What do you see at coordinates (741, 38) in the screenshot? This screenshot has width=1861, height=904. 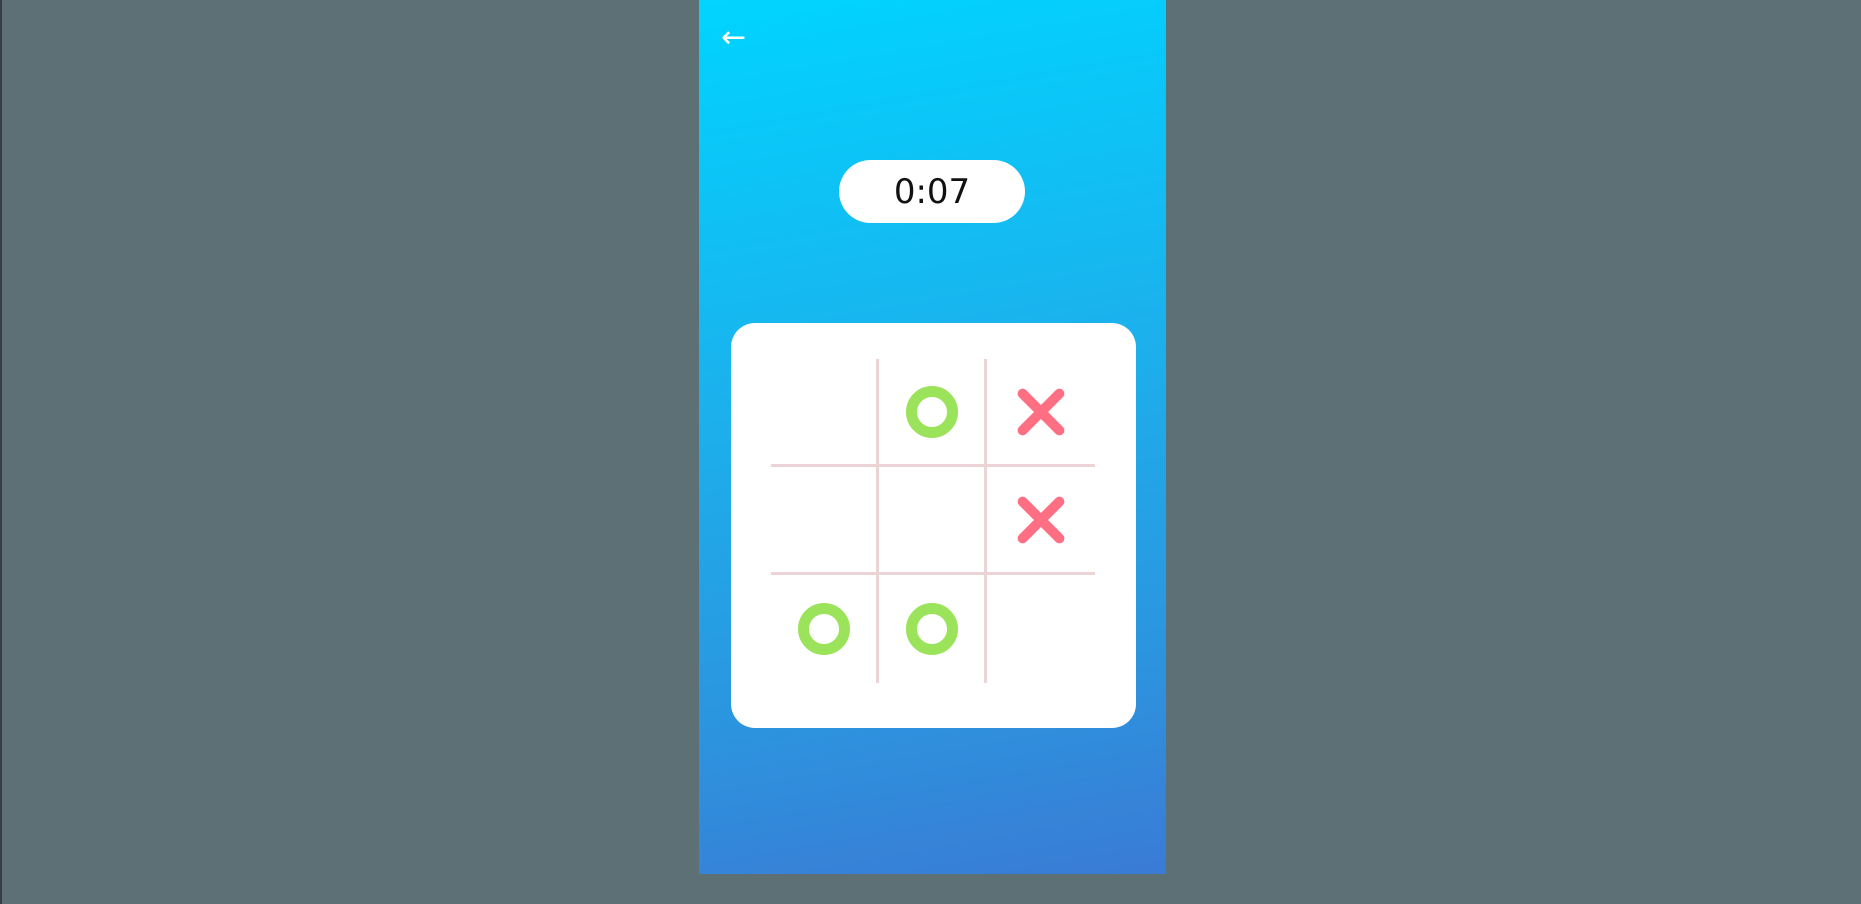 I see `back-arrow-icon: ←` at bounding box center [741, 38].